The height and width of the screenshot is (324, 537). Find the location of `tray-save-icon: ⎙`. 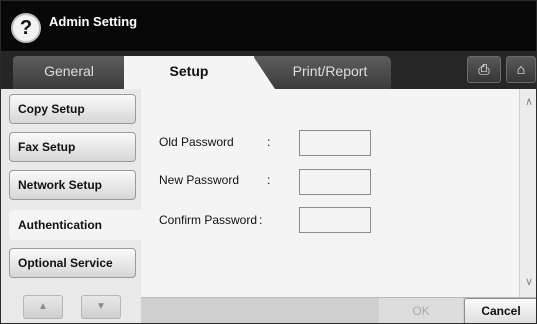

tray-save-icon: ⎙ is located at coordinates (484, 69).